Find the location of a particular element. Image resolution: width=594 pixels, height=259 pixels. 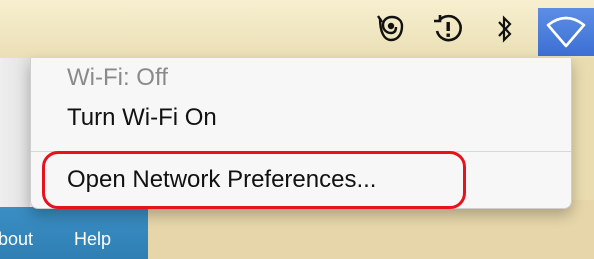

time-machine-icon is located at coordinates (448, 29).